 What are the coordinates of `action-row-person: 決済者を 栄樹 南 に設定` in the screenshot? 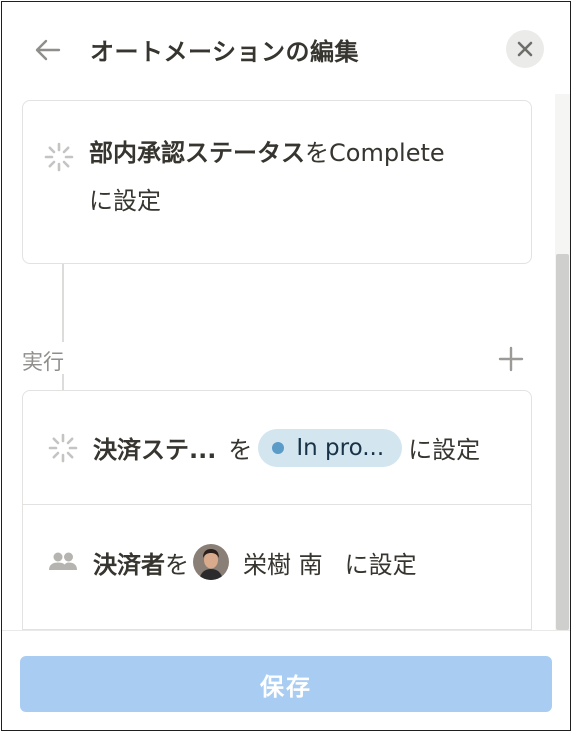 It's located at (277, 562).